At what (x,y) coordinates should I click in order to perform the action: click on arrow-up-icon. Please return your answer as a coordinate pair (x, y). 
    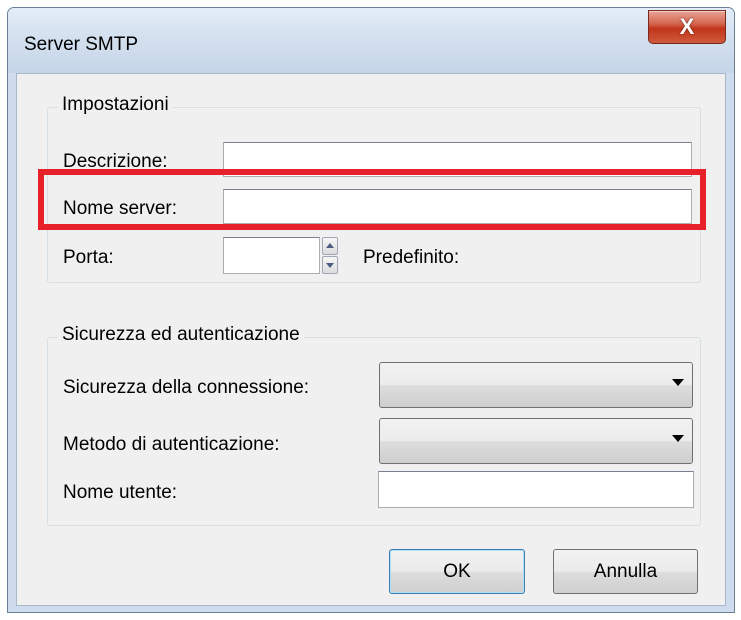
    Looking at the image, I should click on (330, 245).